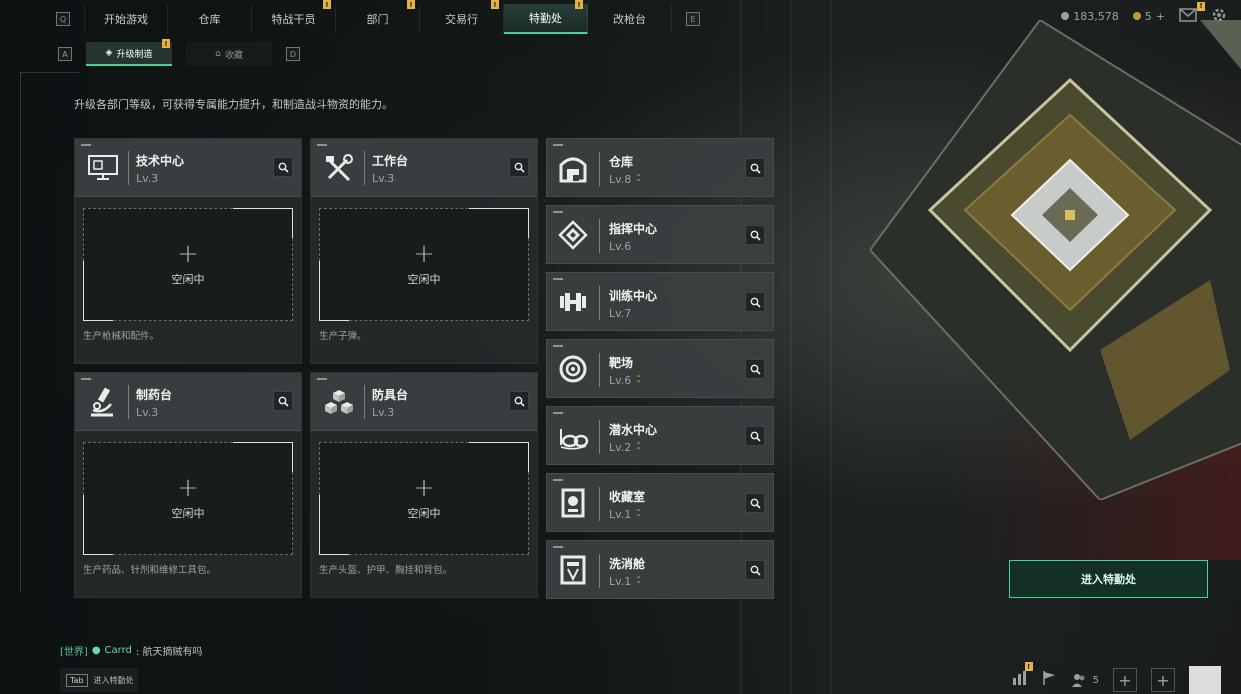  I want to click on key-hint-a: A, so click(65, 54).